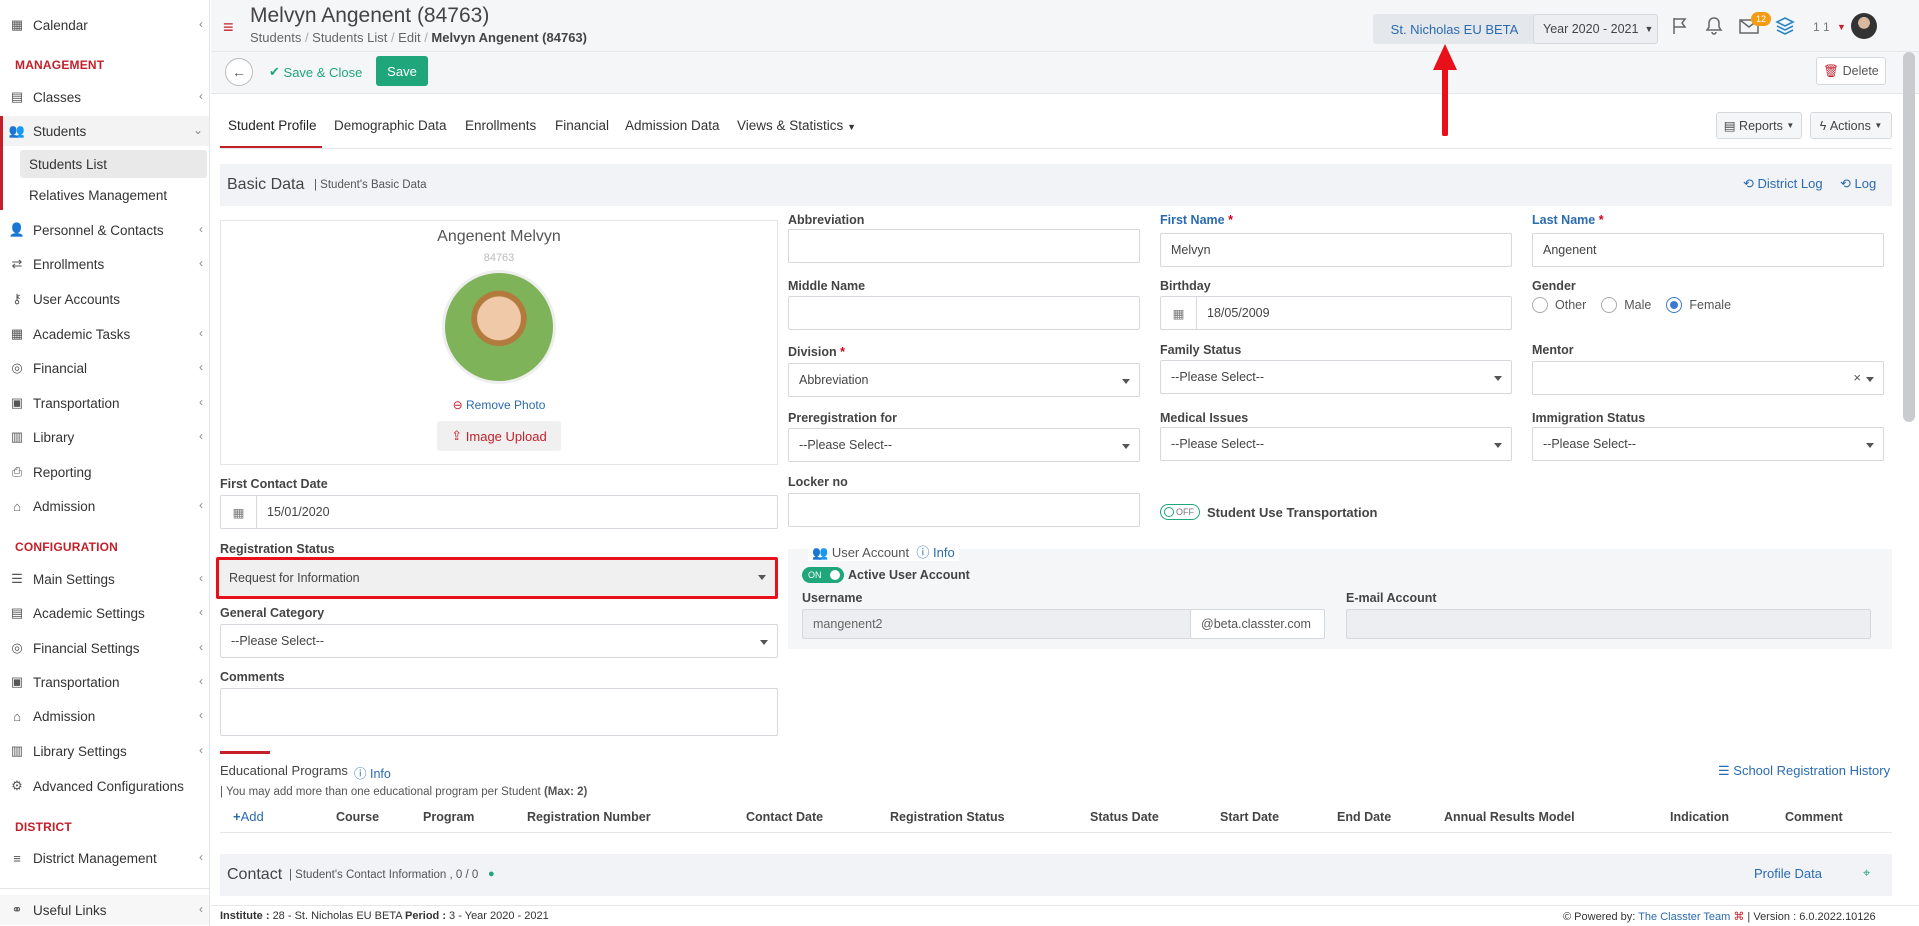 The image size is (1919, 926). Describe the element at coordinates (1684, 917) in the screenshot. I see `classter-team-link: The Classter Team` at that location.